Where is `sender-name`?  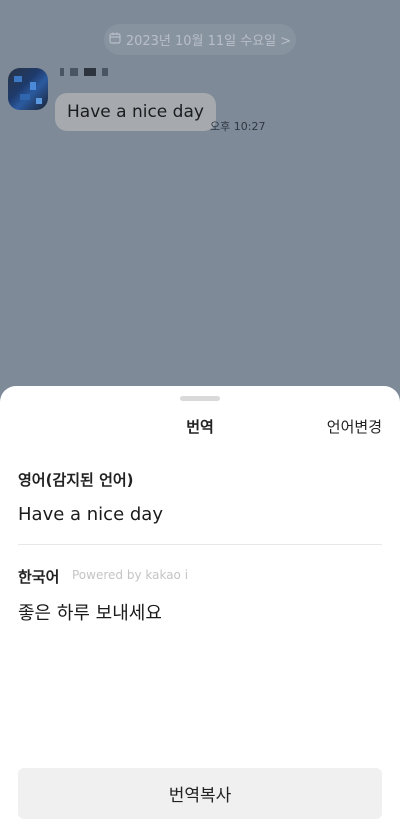
sender-name is located at coordinates (84, 72).